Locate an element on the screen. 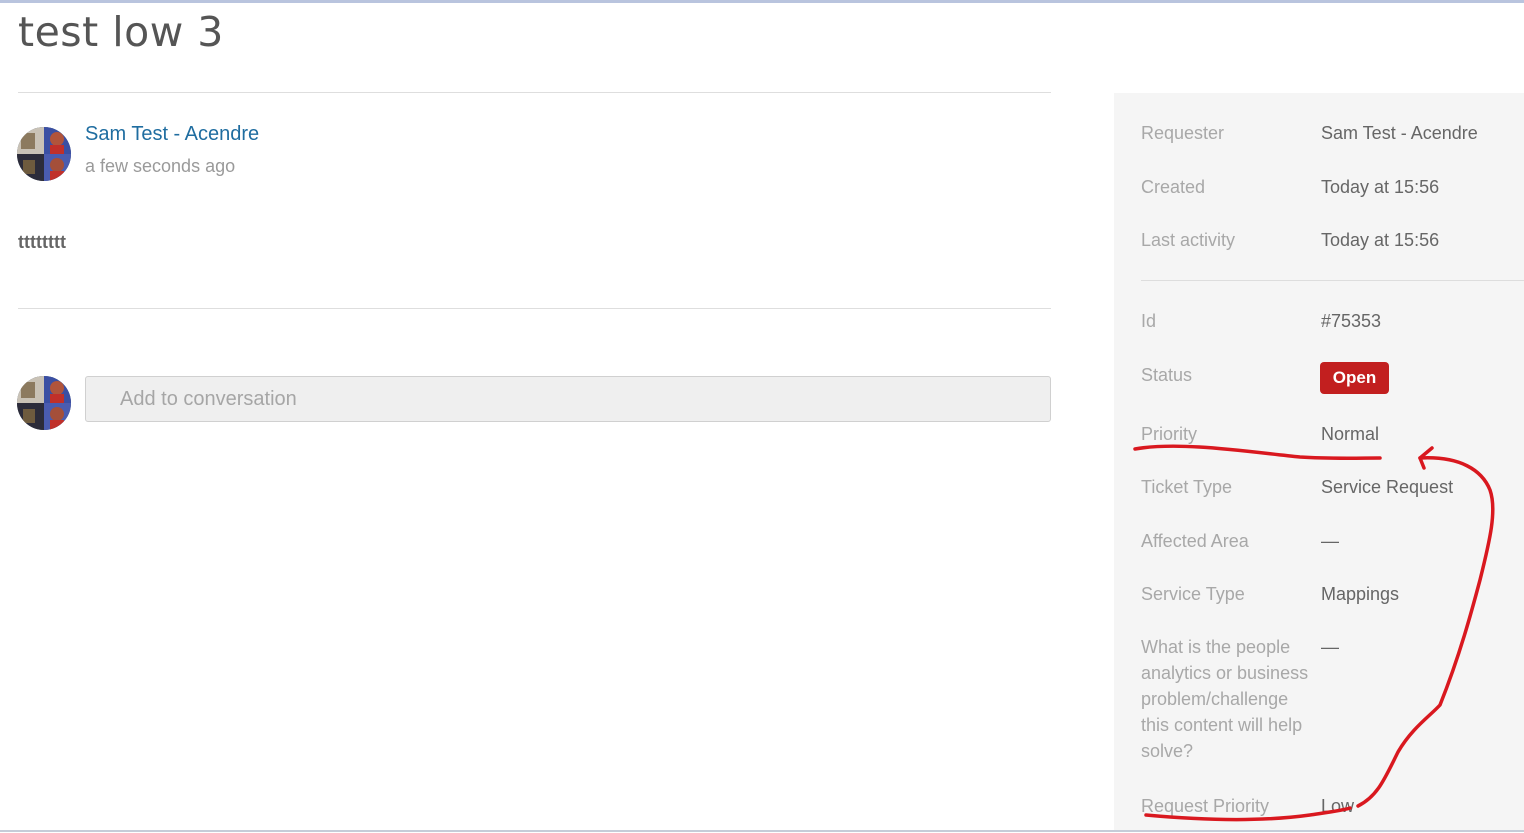  affected-area-value: — is located at coordinates (1330, 541).